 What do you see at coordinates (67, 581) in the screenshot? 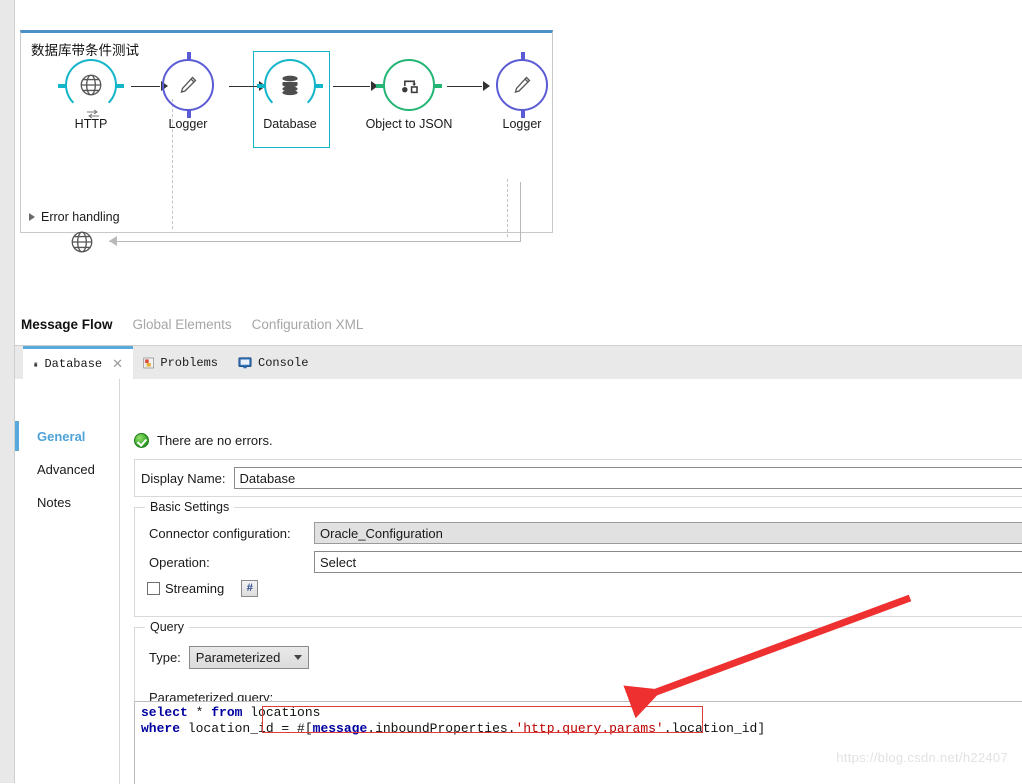
I see `properties-sub-nav: General Advanced Notes` at bounding box center [67, 581].